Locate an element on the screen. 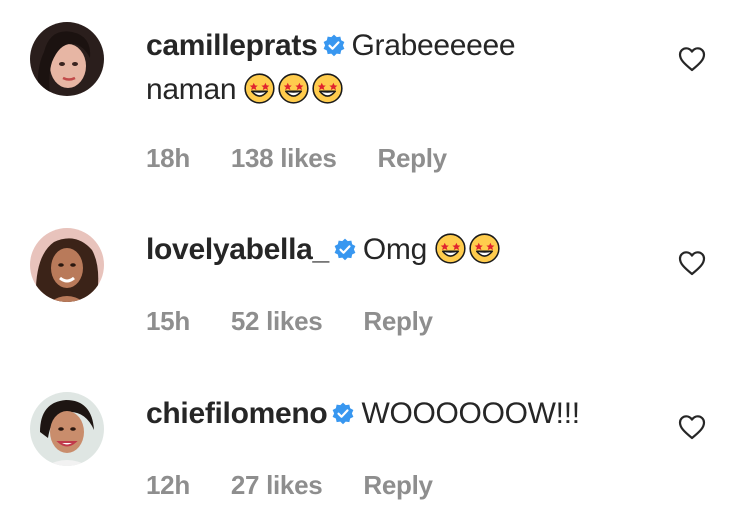 Image resolution: width=750 pixels, height=523 pixels. avatar is located at coordinates (67, 429).